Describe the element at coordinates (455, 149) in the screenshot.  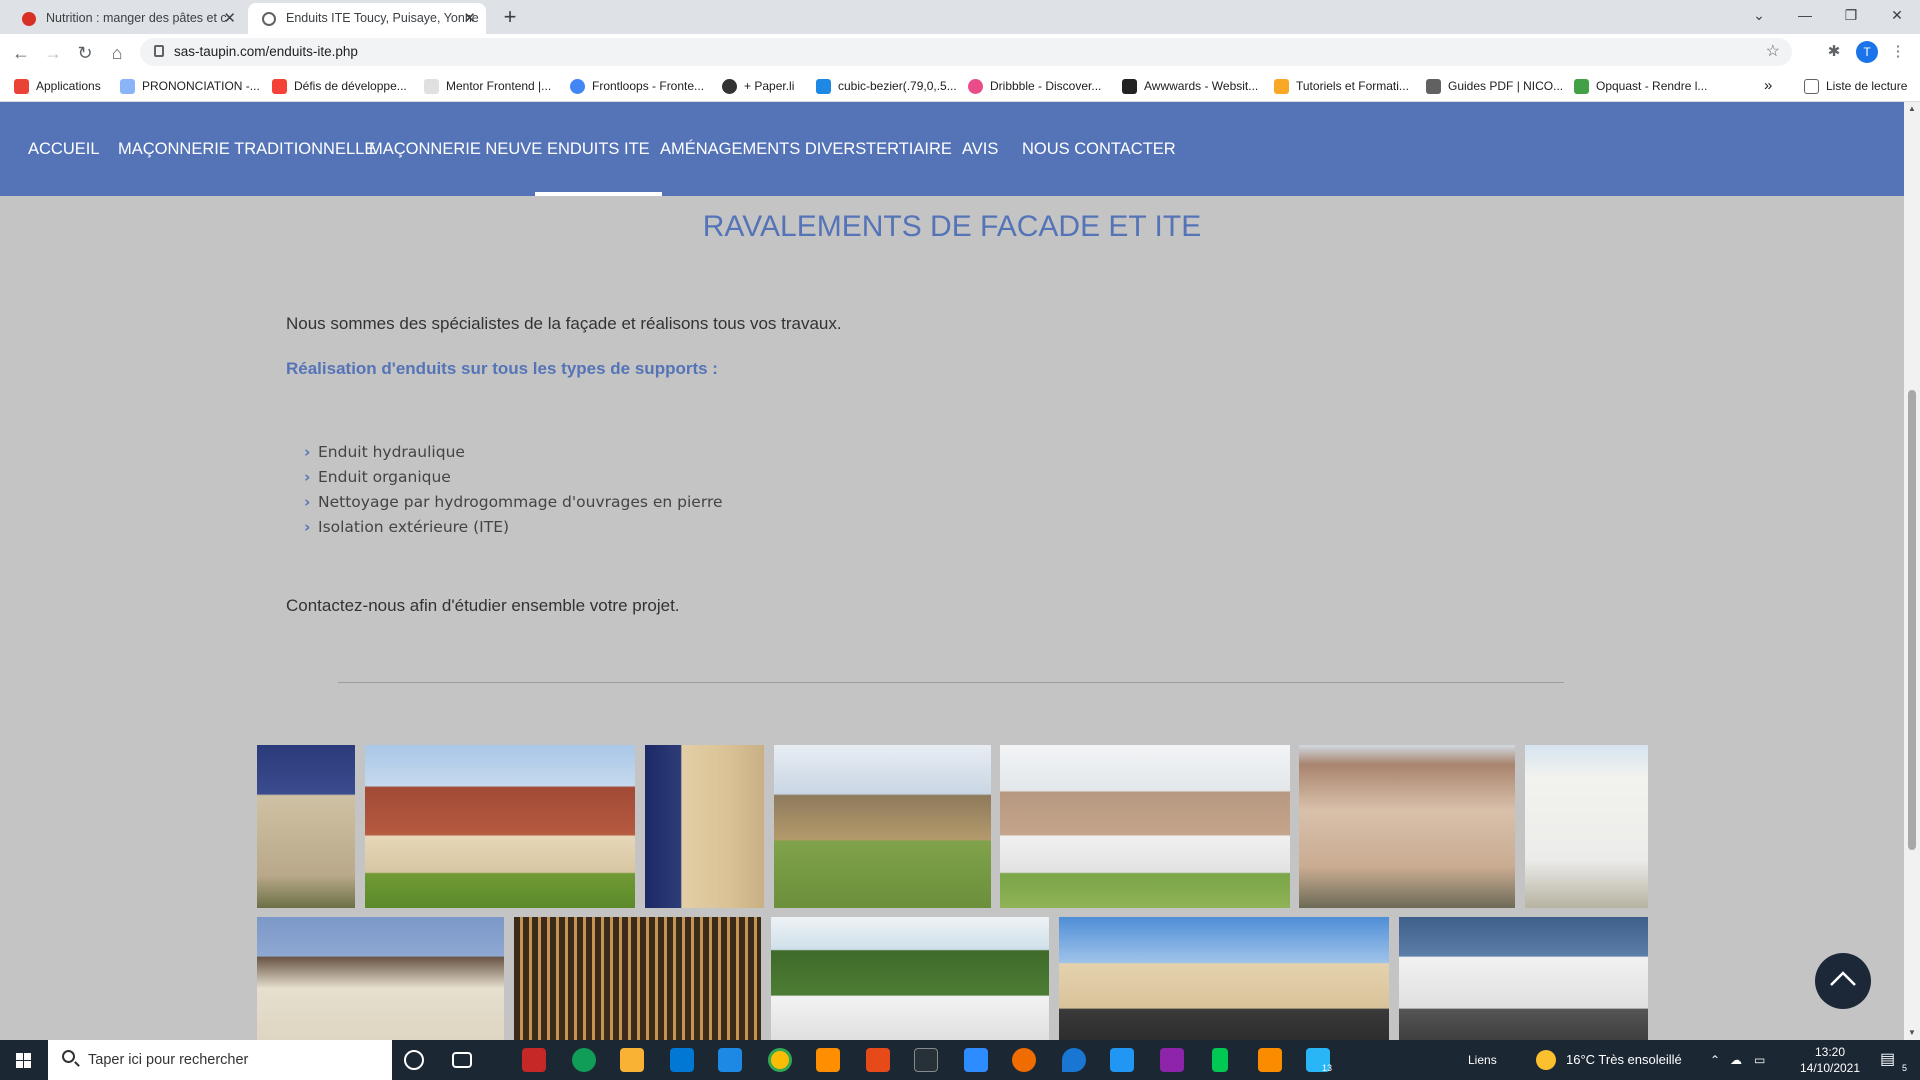
I see `nav-maconnerie-neuve: MAÇONNERIE NEUVE` at that location.